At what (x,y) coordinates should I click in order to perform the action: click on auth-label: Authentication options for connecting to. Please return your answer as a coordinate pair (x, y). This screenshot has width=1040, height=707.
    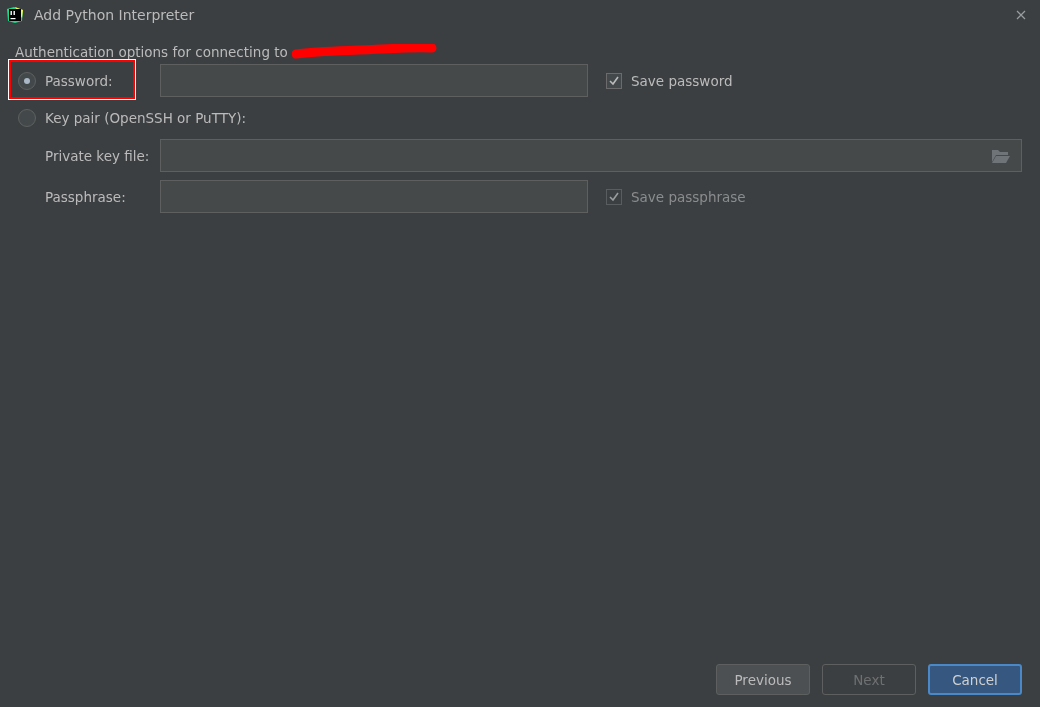
    Looking at the image, I should click on (151, 52).